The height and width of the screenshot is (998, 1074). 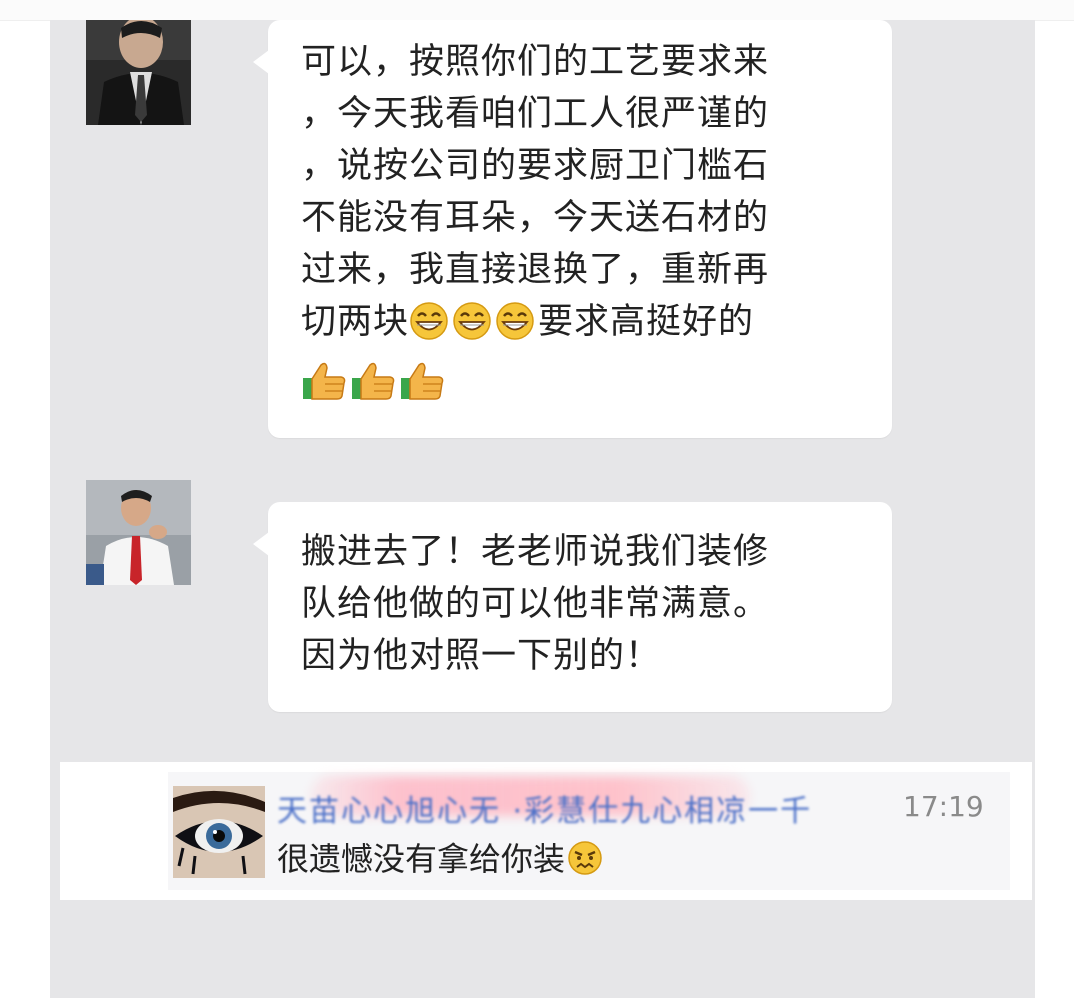 I want to click on quoted-message-time: 17:19, so click(x=943, y=806).